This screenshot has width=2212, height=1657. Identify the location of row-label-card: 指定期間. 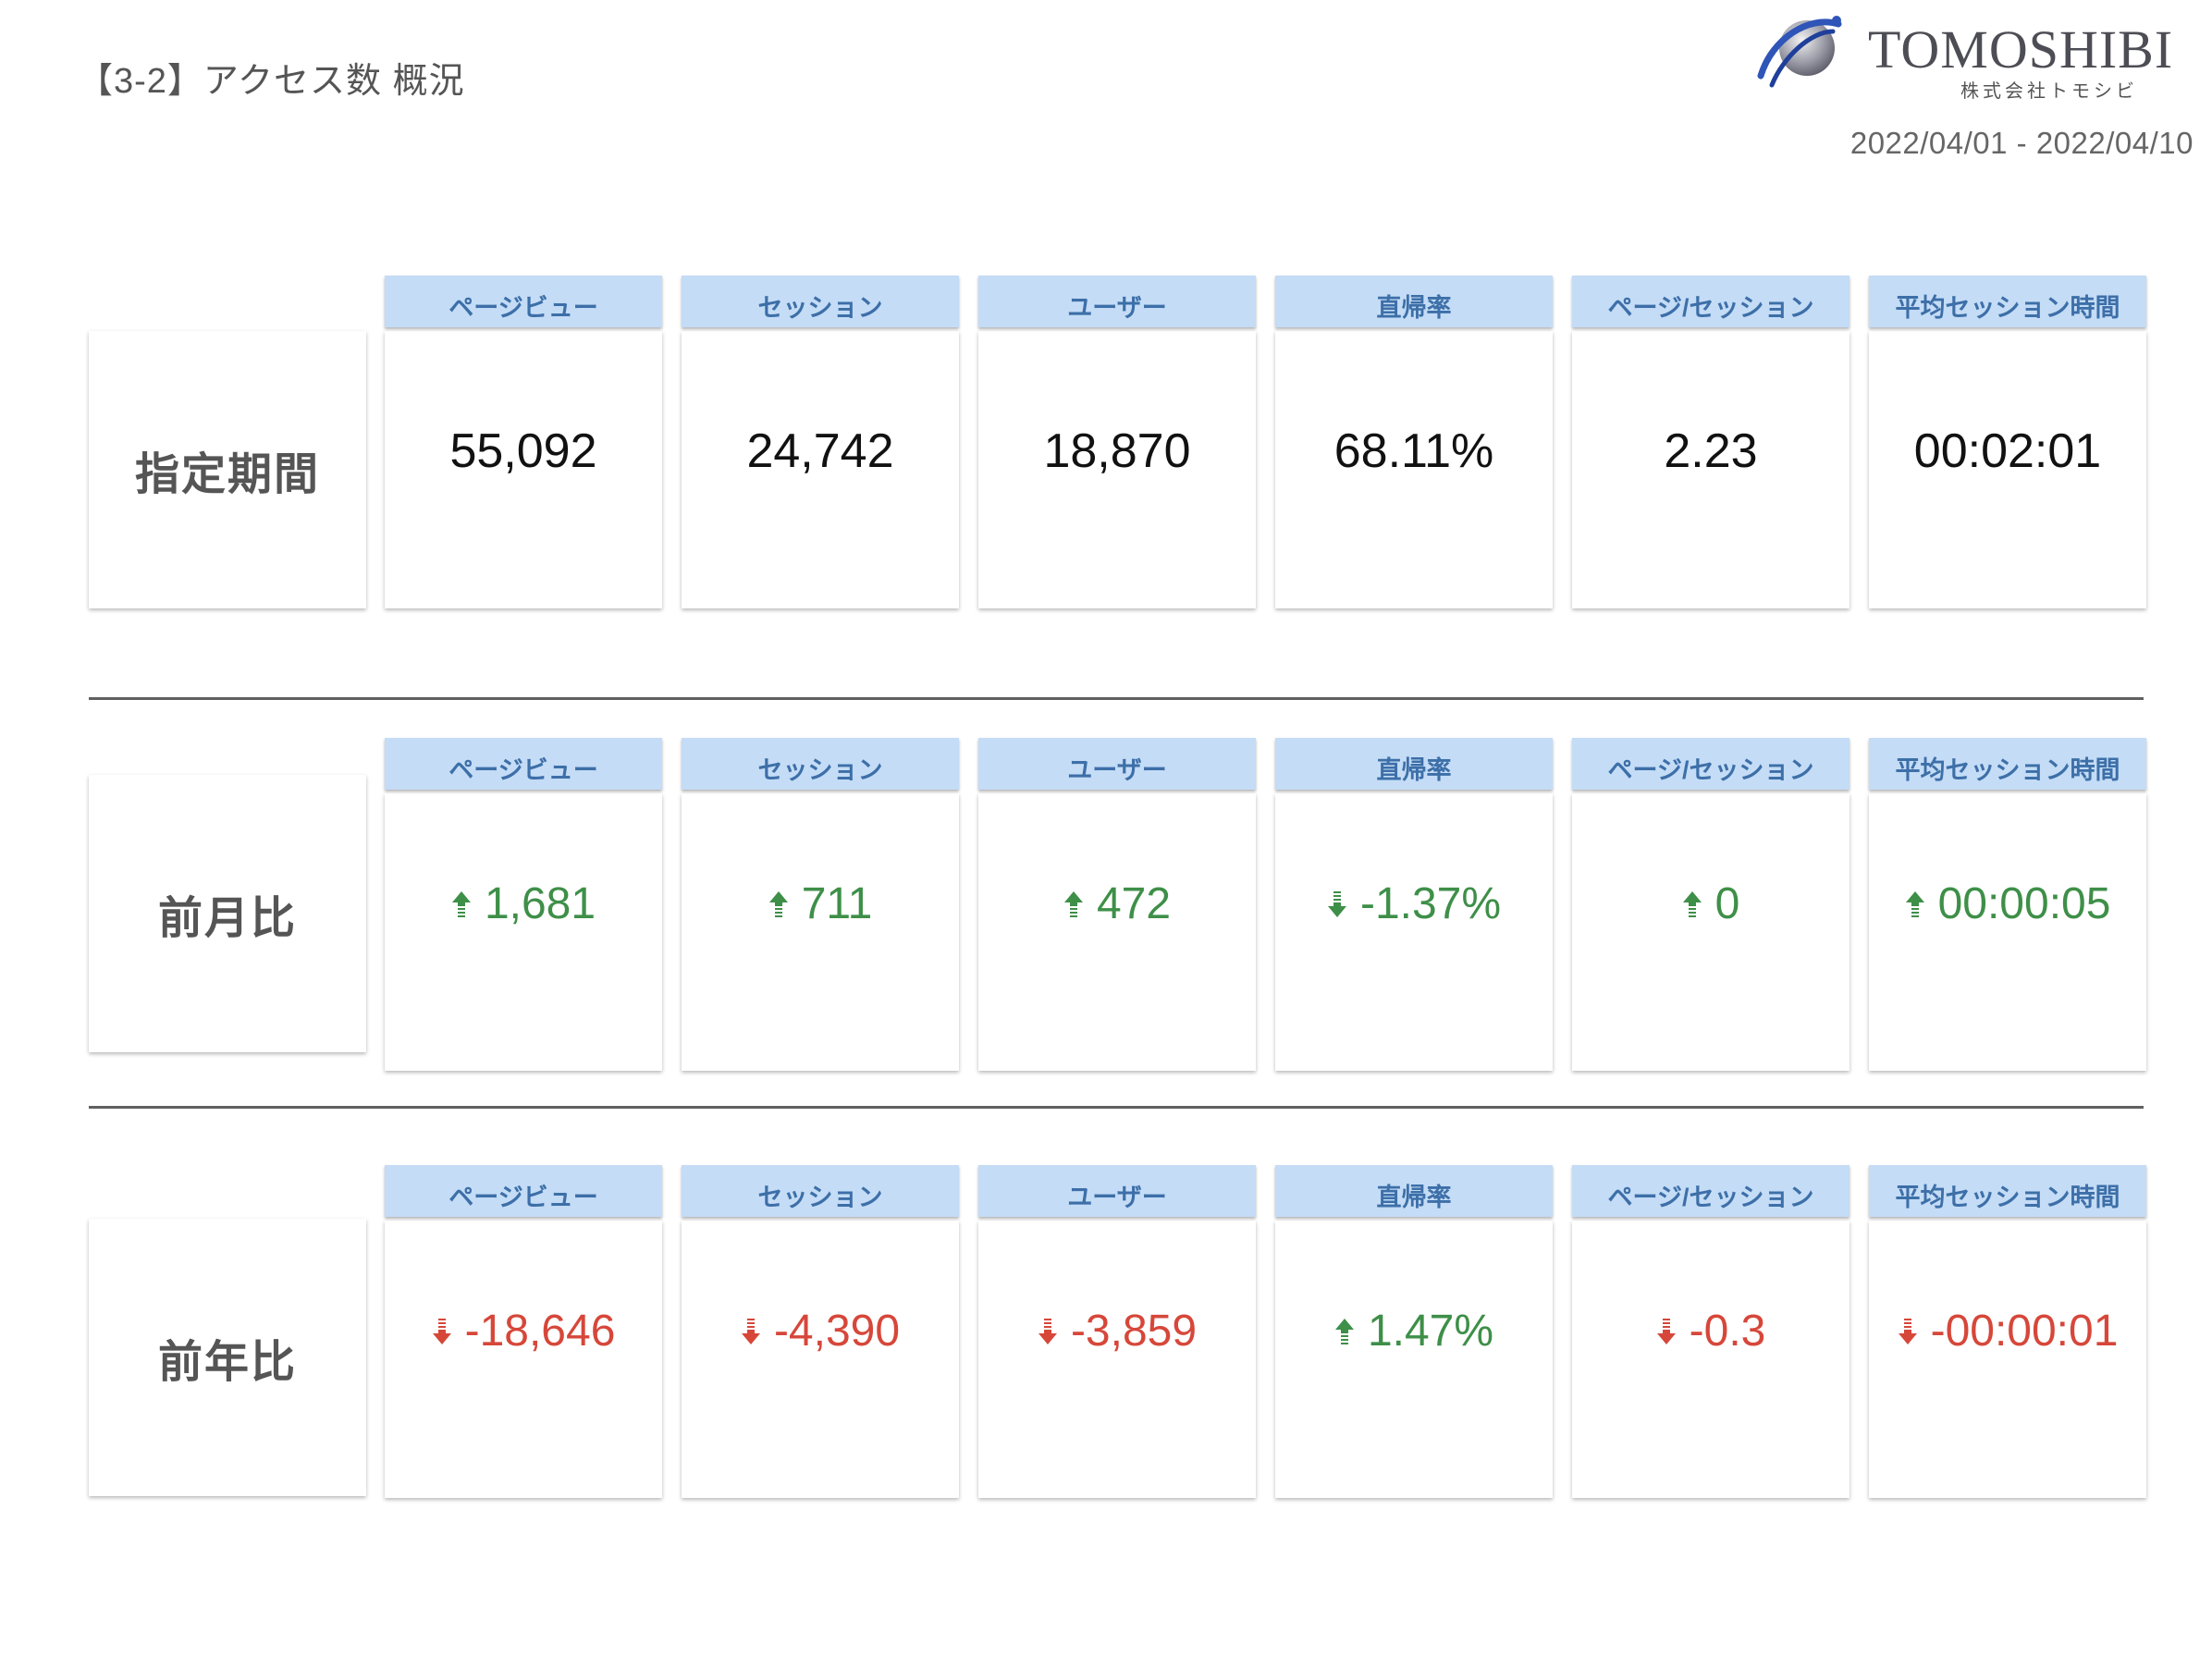
(228, 469).